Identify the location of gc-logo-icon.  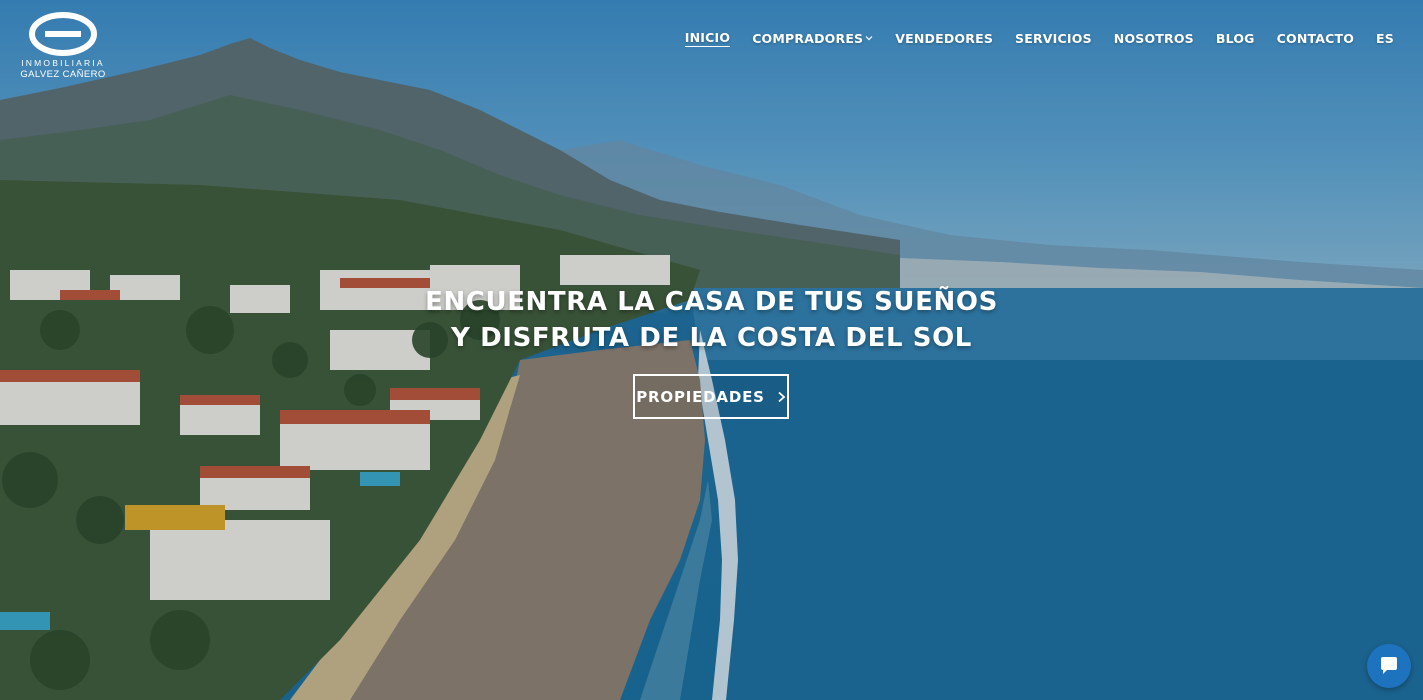
(63, 34).